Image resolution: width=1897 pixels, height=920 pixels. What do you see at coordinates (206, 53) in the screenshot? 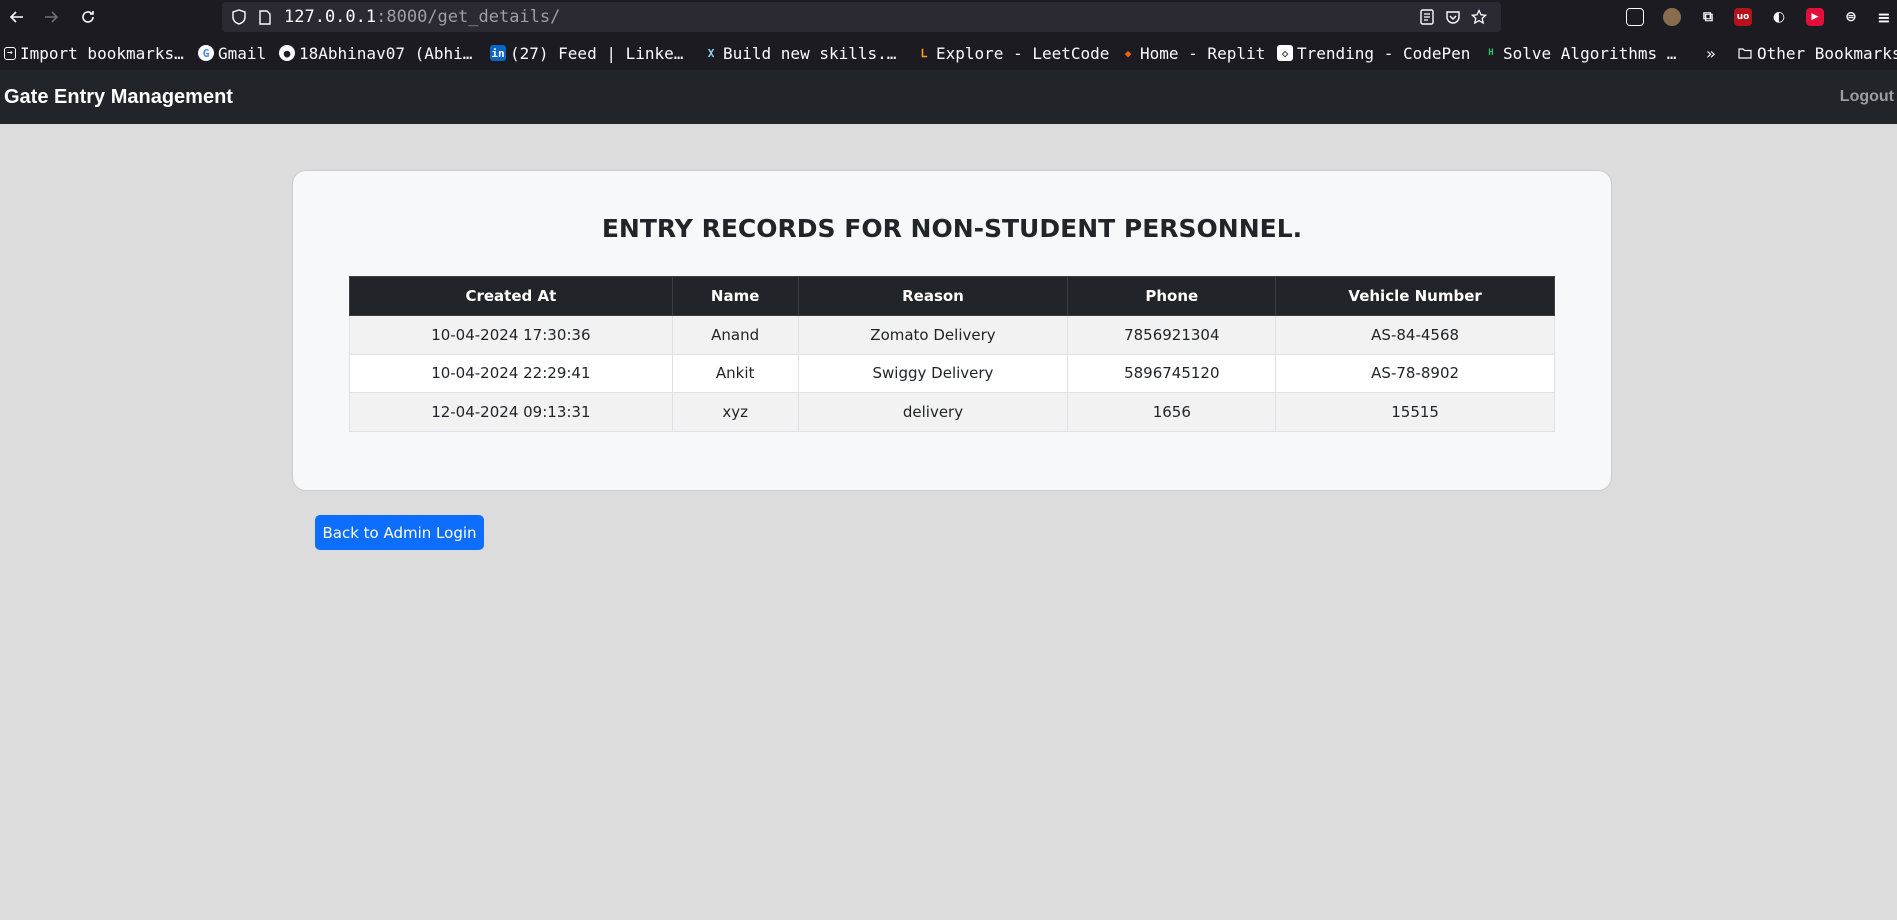
I see `google-icon: G` at bounding box center [206, 53].